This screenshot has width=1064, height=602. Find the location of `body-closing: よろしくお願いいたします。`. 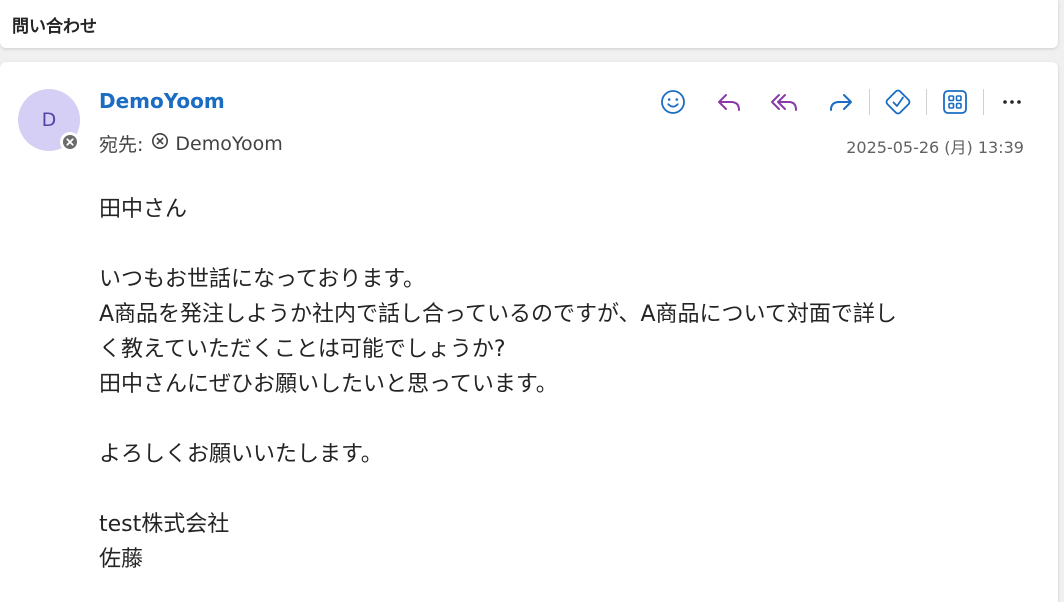

body-closing: よろしくお願いいたします。 is located at coordinates (241, 454).